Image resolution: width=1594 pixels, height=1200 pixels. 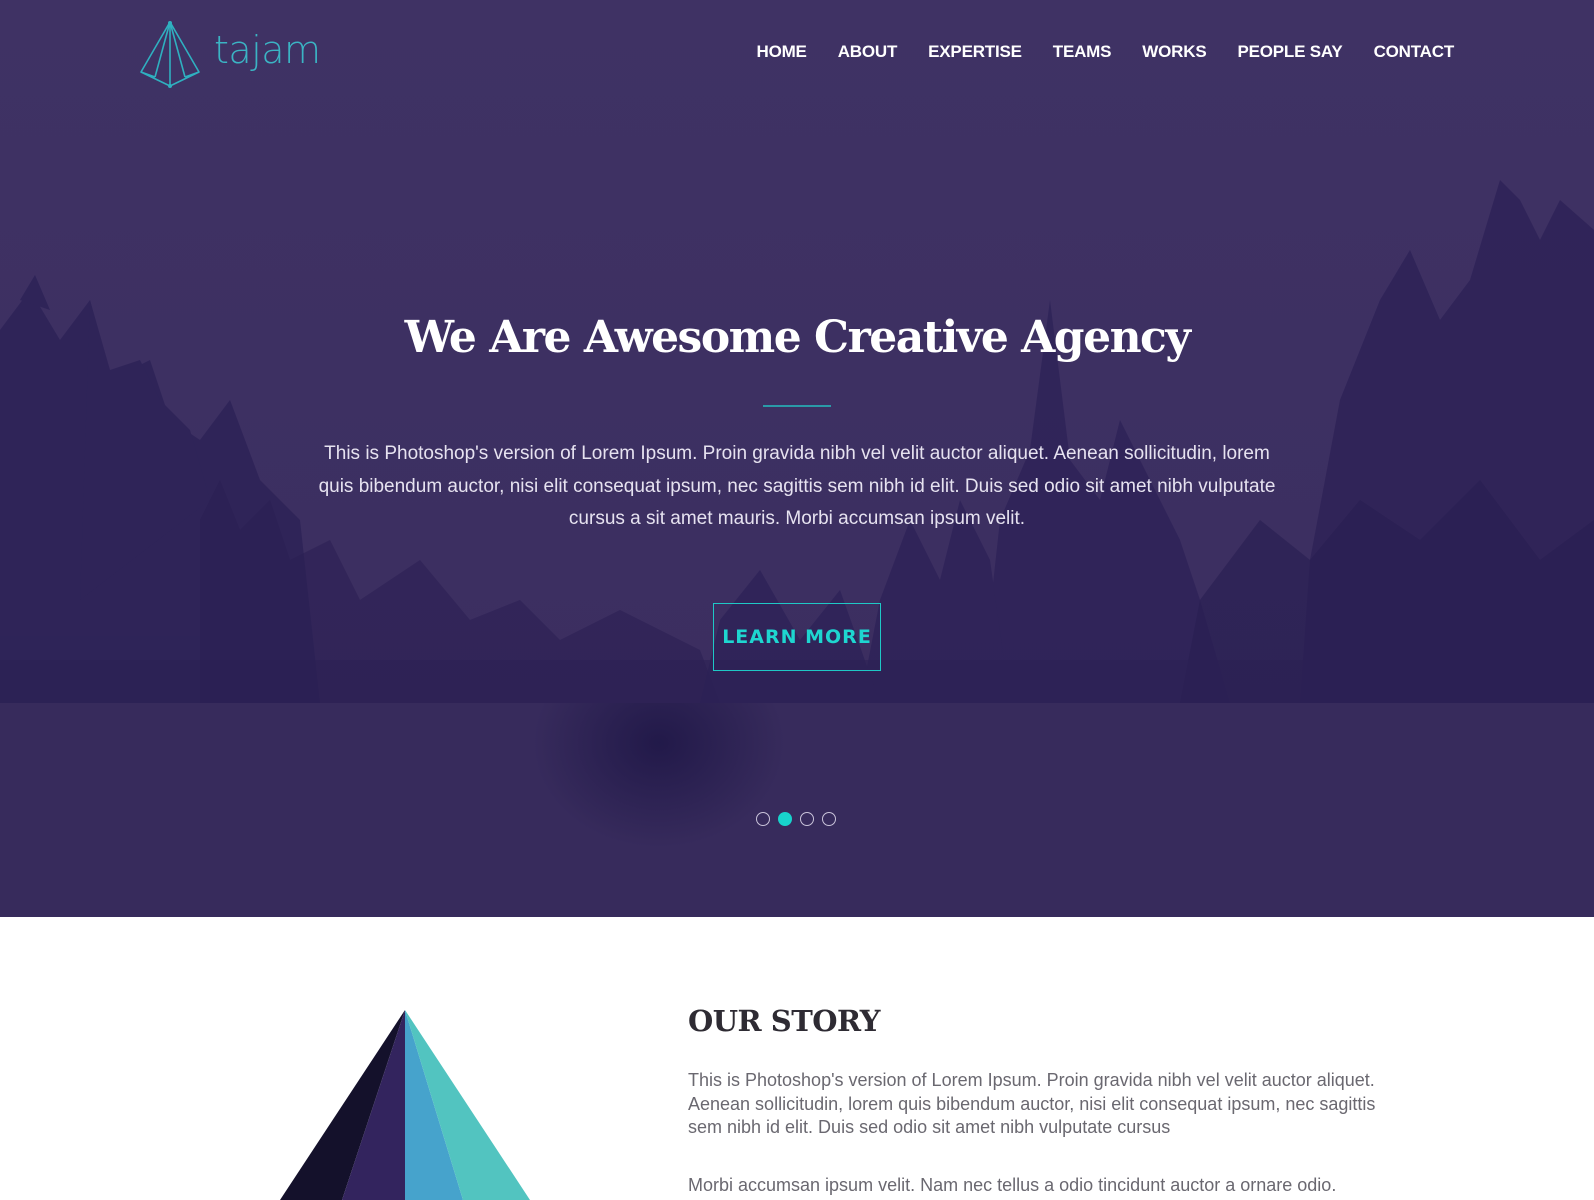 What do you see at coordinates (1289, 52) in the screenshot?
I see `nav-people-say: PEOPLE SAY` at bounding box center [1289, 52].